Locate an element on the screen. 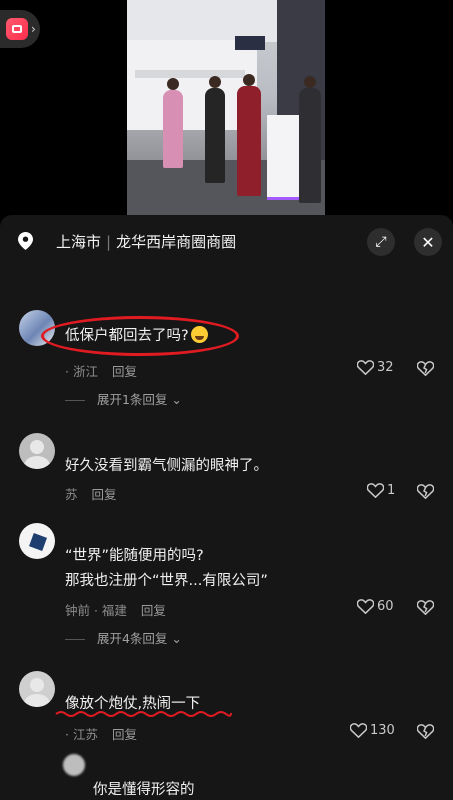 This screenshot has width=453, height=800. location-city: 上海市 is located at coordinates (79, 242).